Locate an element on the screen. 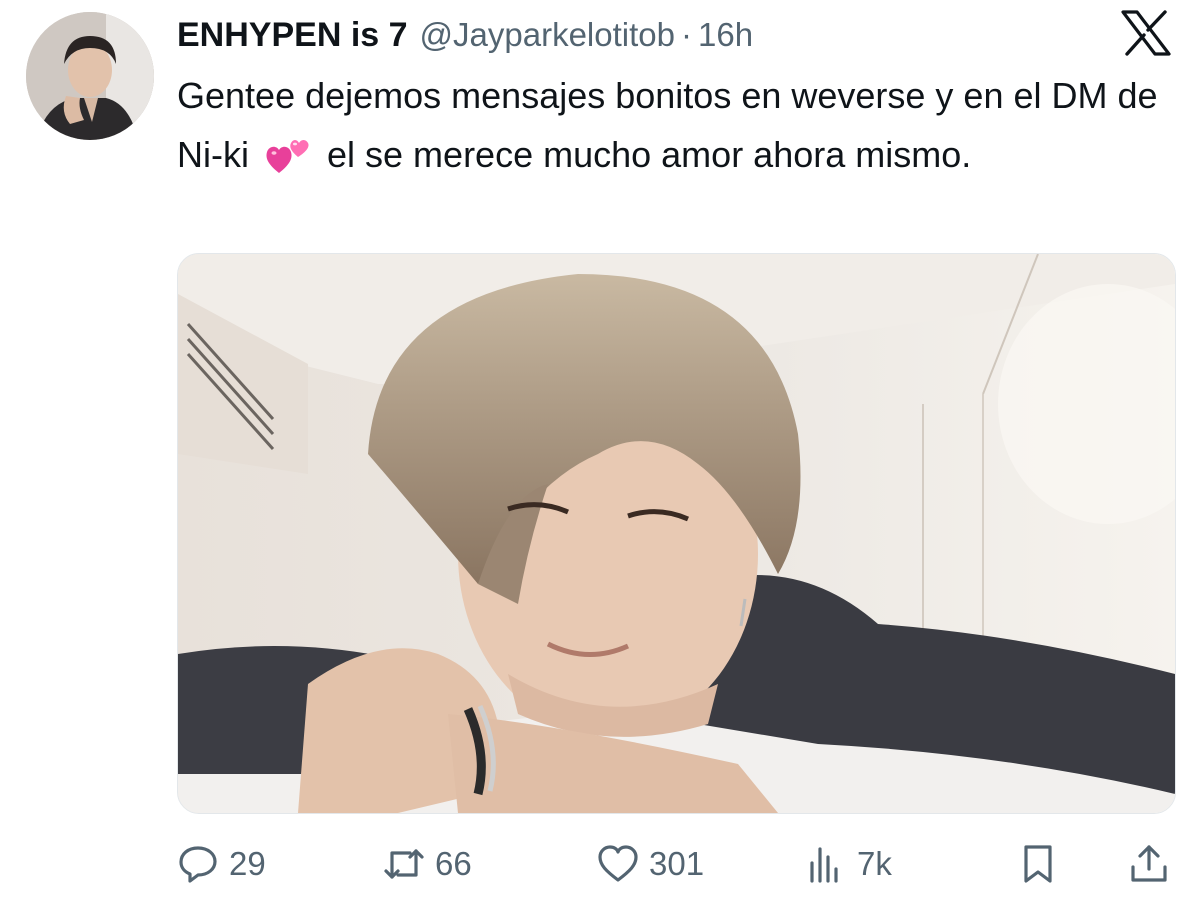  reply-icon is located at coordinates (198, 864).